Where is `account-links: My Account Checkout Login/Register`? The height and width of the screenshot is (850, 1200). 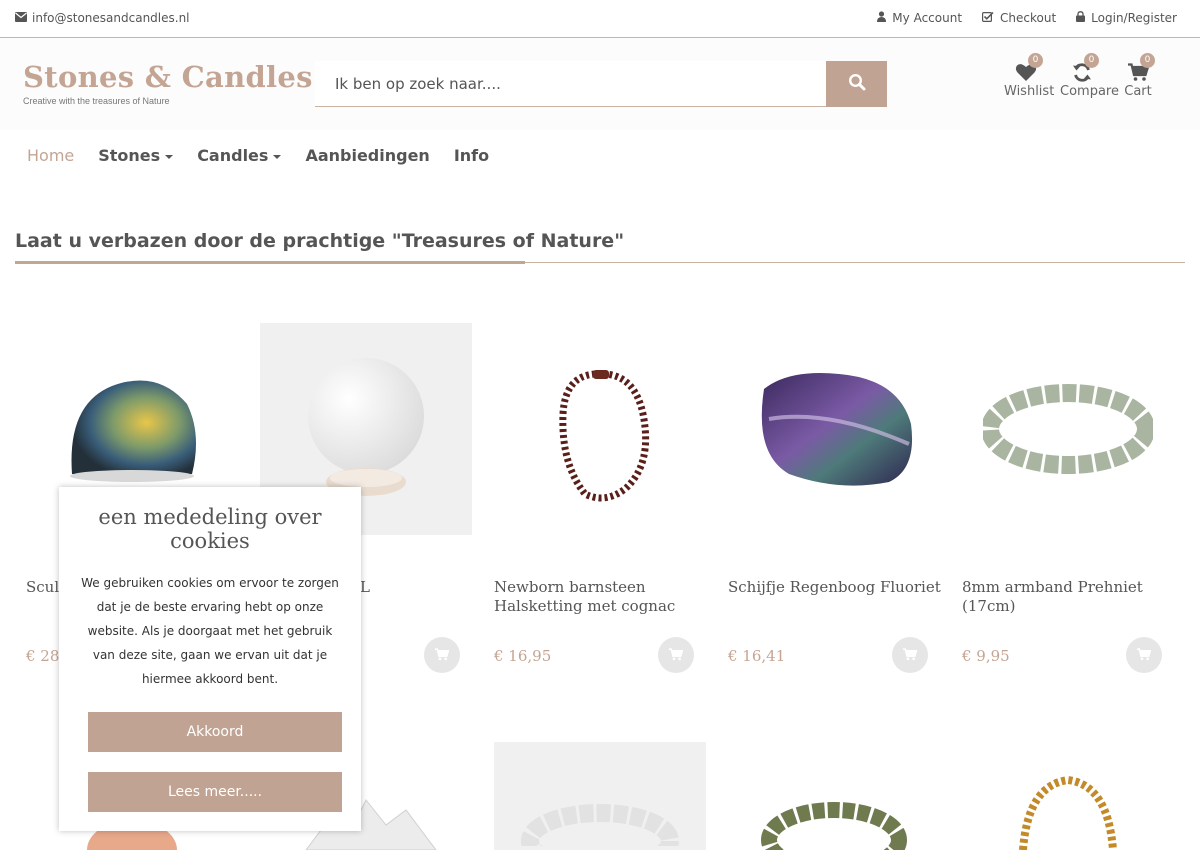 account-links: My Account Checkout Login/Register is located at coordinates (1027, 18).